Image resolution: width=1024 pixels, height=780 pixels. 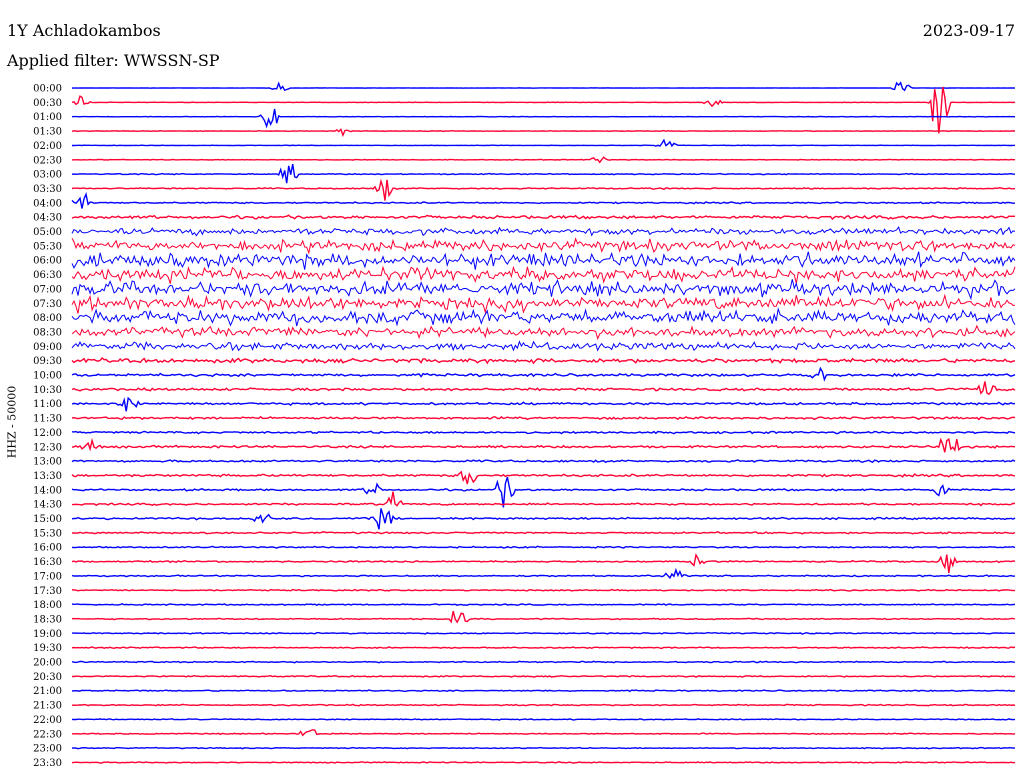 I want to click on row-time-label: 10:30, so click(x=47, y=390).